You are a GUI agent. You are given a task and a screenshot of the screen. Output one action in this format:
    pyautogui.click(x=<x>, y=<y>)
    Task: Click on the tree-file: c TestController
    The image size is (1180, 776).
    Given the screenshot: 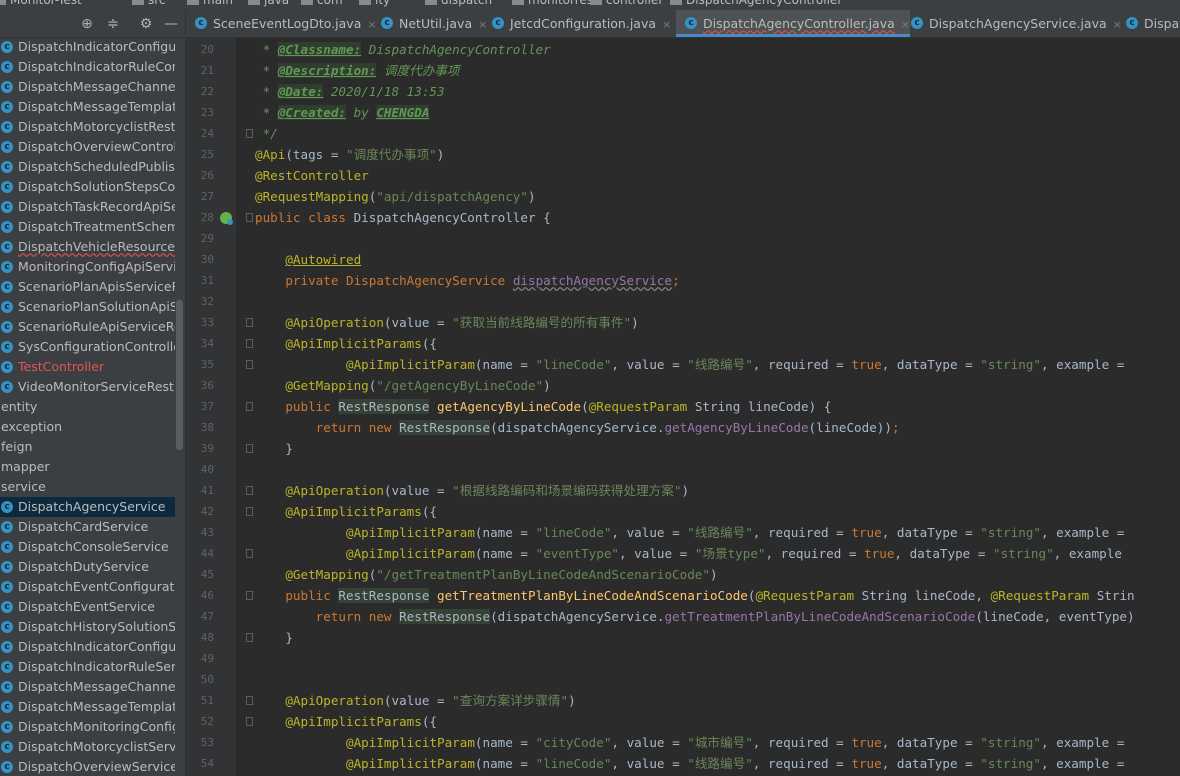 What is the action you would take?
    pyautogui.click(x=87, y=367)
    